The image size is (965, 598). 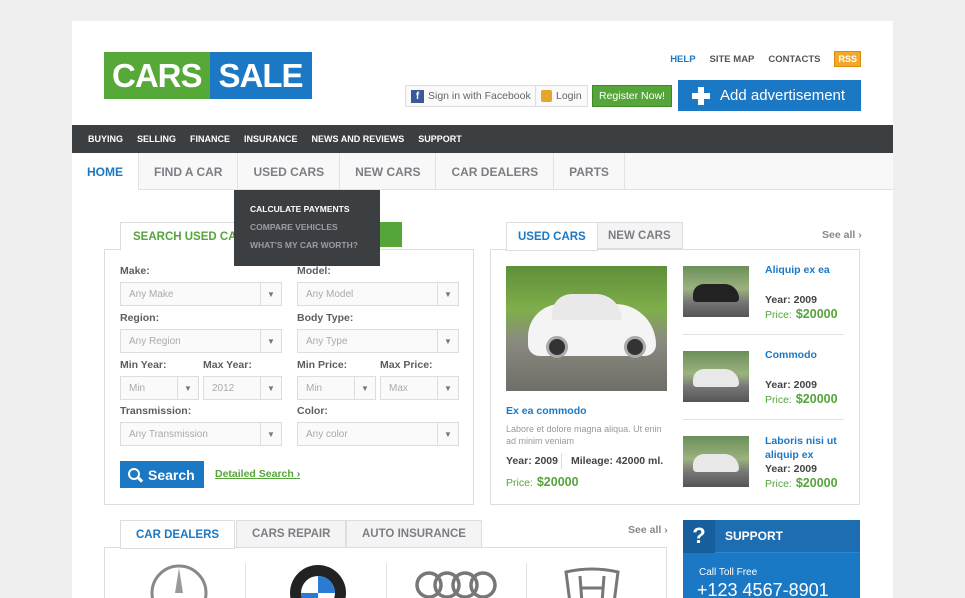 What do you see at coordinates (318, 580) in the screenshot?
I see `bmw-logo-icon` at bounding box center [318, 580].